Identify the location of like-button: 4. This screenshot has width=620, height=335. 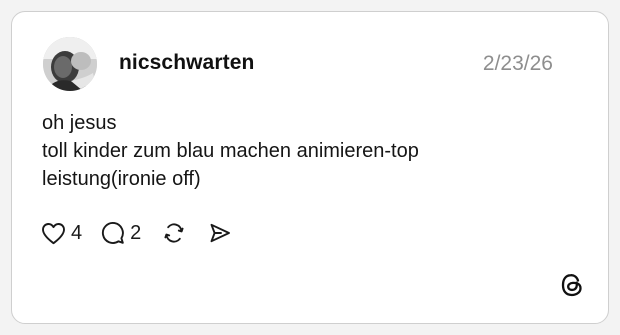
(61, 233).